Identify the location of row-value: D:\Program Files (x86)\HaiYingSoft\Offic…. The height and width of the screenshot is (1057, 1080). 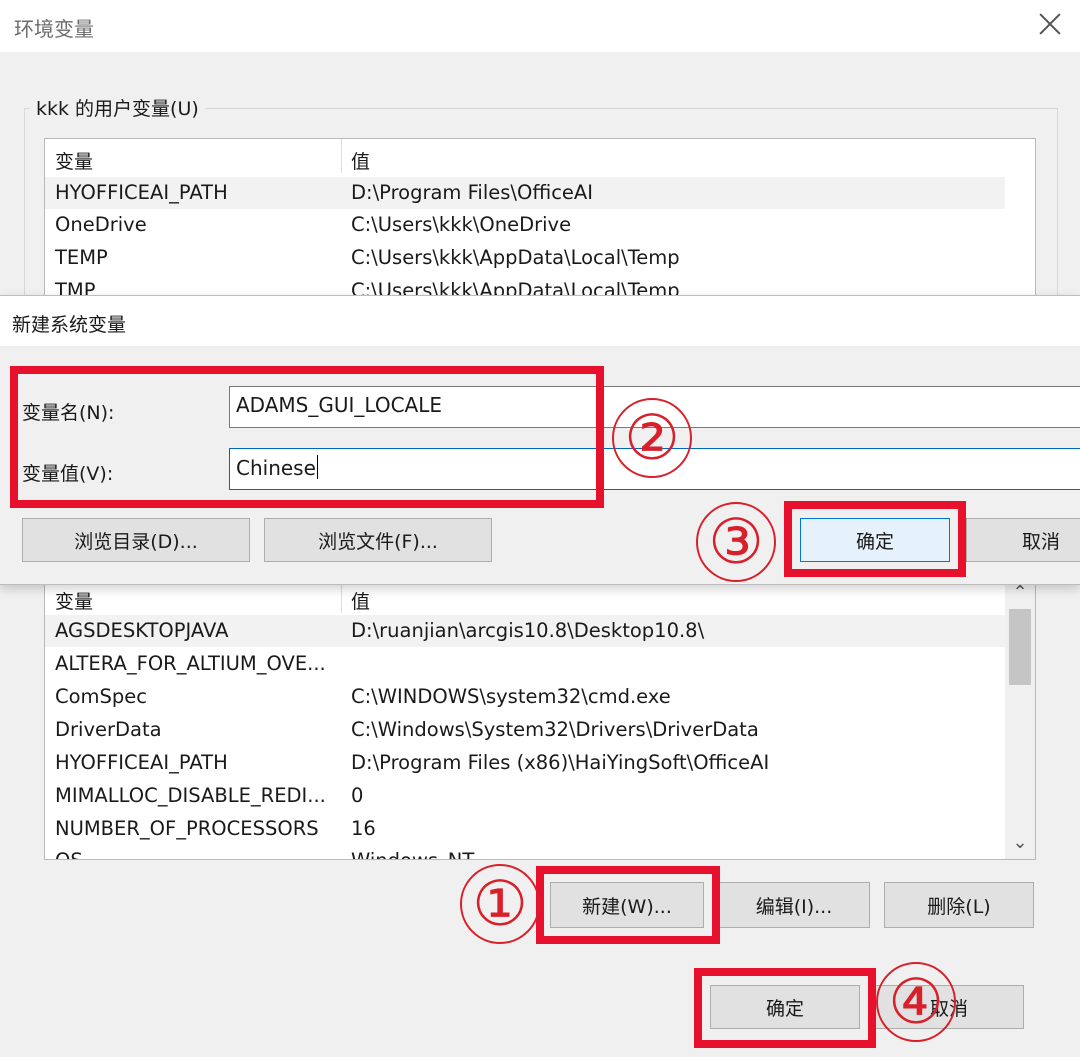
(560, 762).